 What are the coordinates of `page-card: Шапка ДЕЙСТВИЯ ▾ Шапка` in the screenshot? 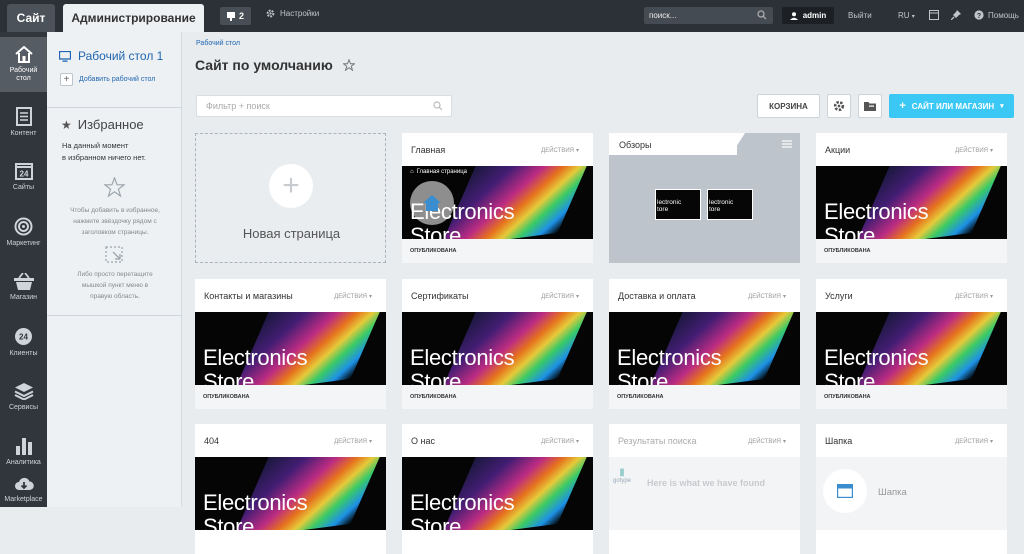 It's located at (911, 489).